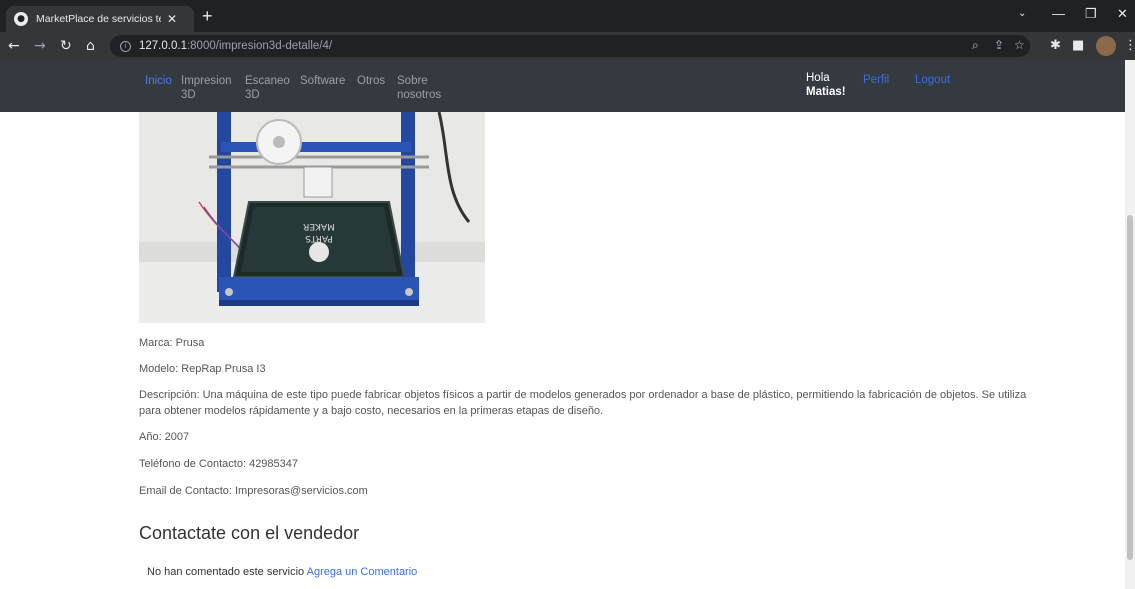 The width and height of the screenshot is (1135, 589). What do you see at coordinates (219, 464) in the screenshot?
I see `product-phone: Teléfono de Contacto: 42985347` at bounding box center [219, 464].